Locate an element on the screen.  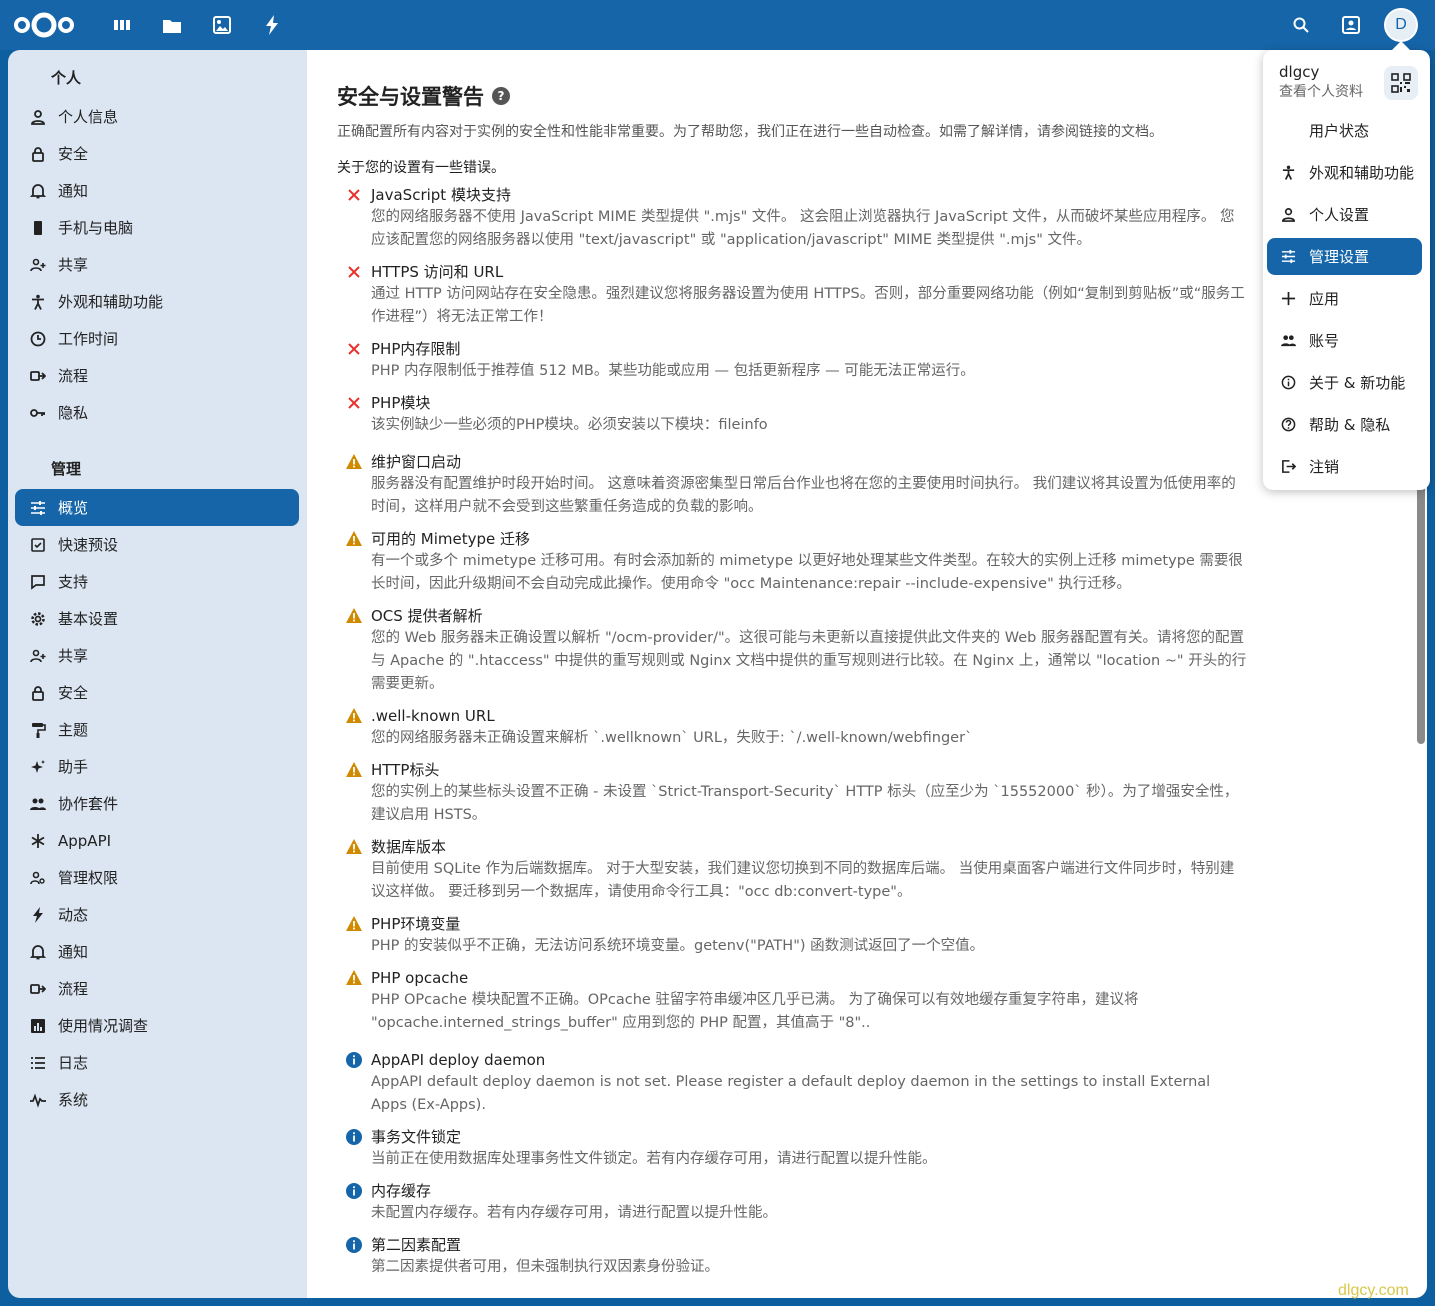
key-icon is located at coordinates (38, 413).